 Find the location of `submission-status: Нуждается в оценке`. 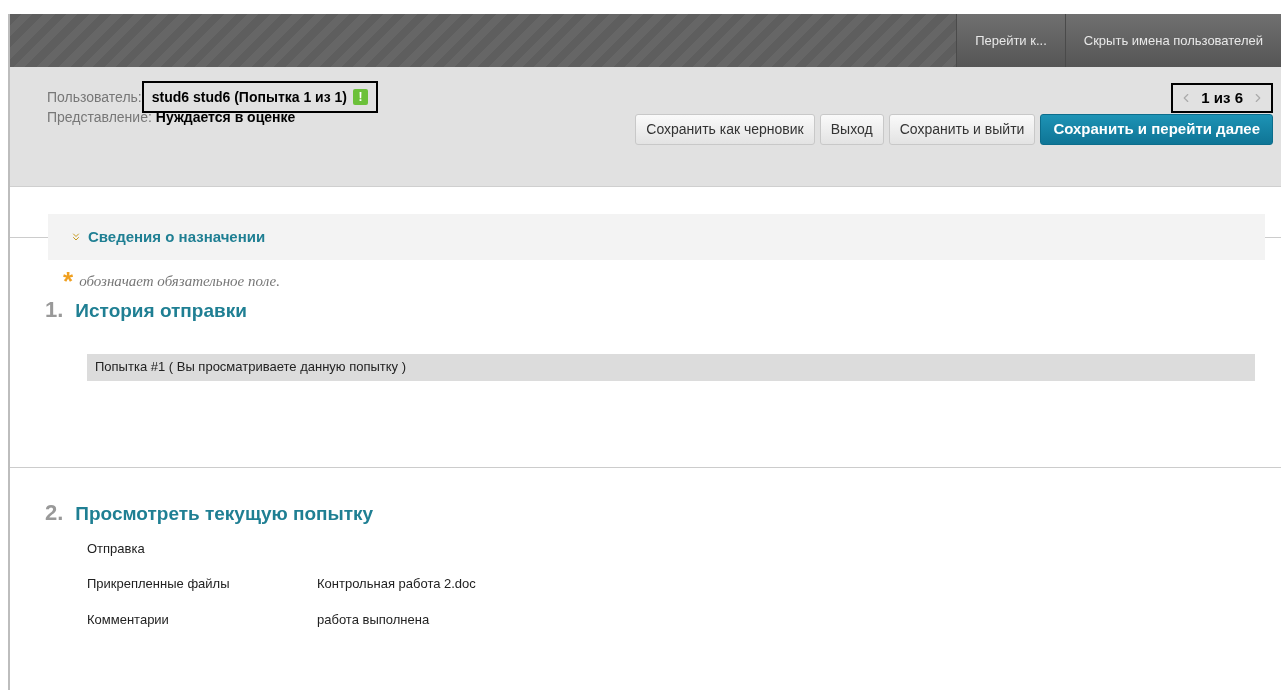

submission-status: Нуждается в оценке is located at coordinates (225, 117).